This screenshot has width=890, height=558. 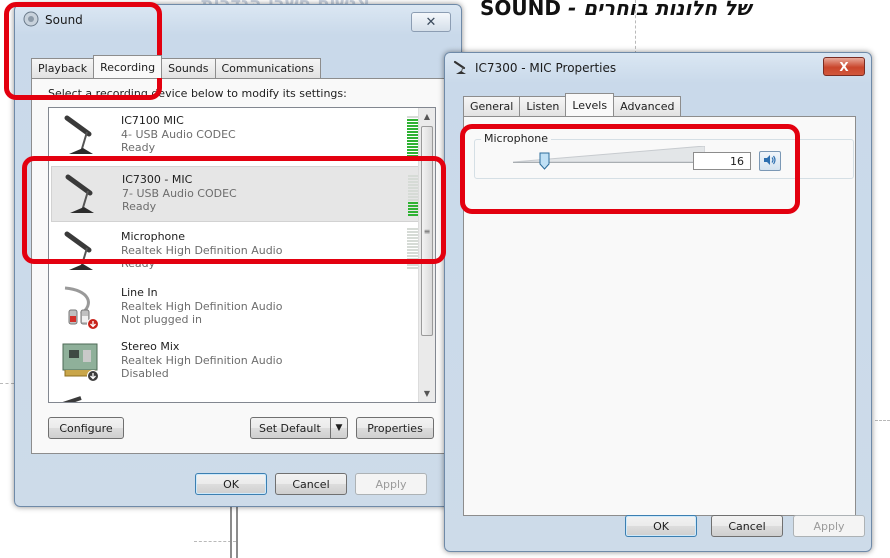 What do you see at coordinates (82, 307) in the screenshot?
I see `line-in-cable-icon` at bounding box center [82, 307].